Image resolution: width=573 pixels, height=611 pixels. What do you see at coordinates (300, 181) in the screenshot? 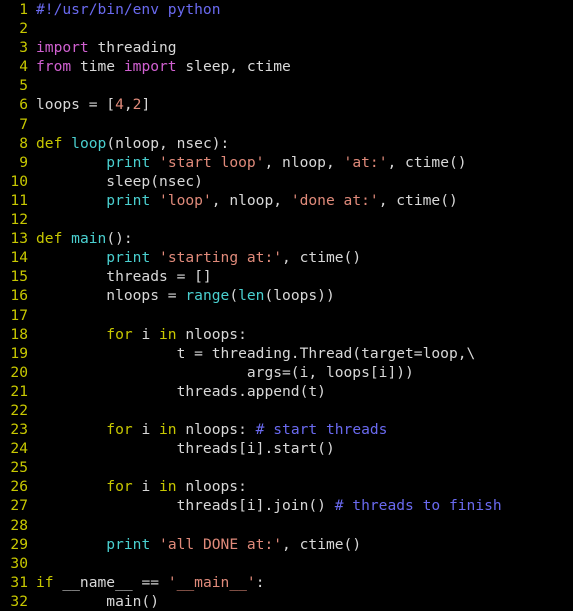
I see `code-line-content: sleep(nsec)` at bounding box center [300, 181].